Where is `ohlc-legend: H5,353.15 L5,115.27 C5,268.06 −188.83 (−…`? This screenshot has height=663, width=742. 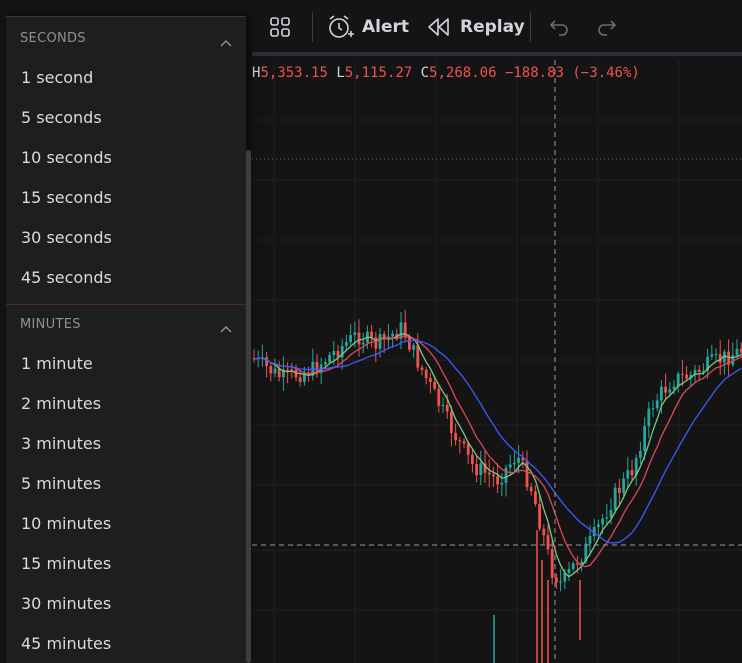 ohlc-legend: H5,353.15 L5,115.27 C5,268.06 −188.83 (−… is located at coordinates (446, 73).